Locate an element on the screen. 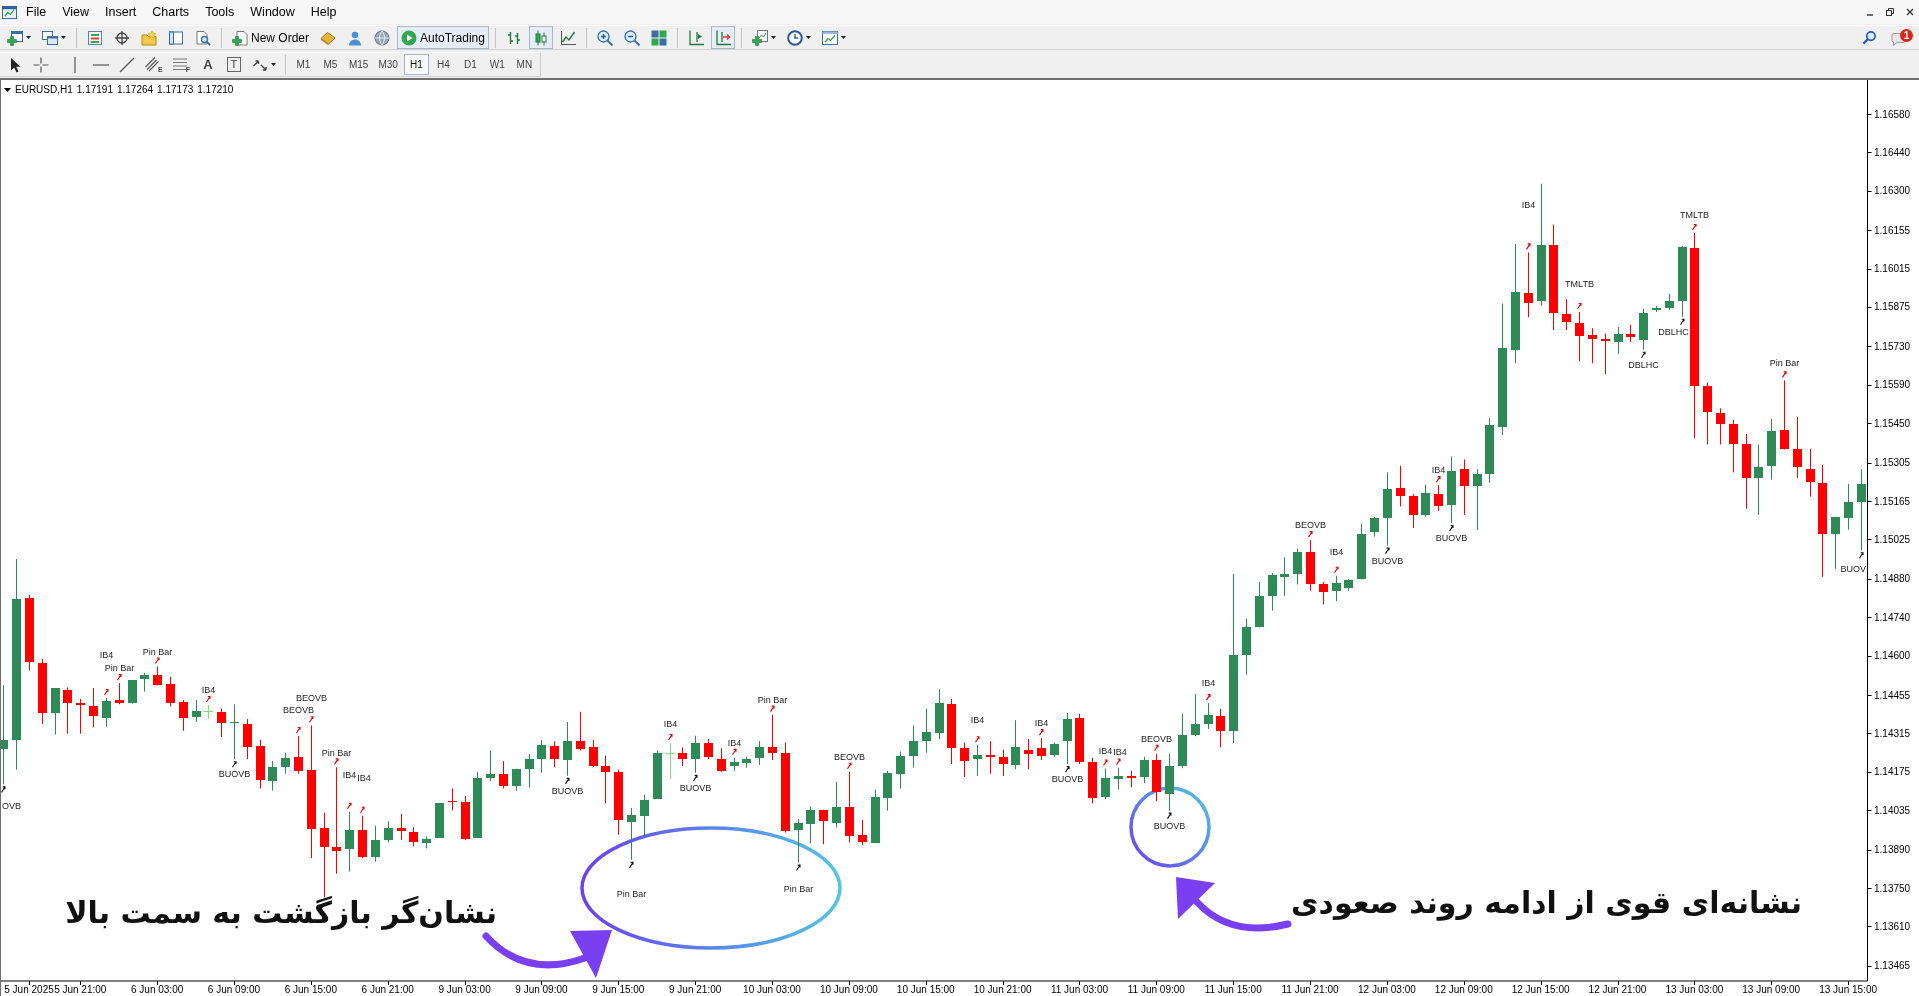 The height and width of the screenshot is (996, 1919). timeframe-button: M5 is located at coordinates (330, 64).